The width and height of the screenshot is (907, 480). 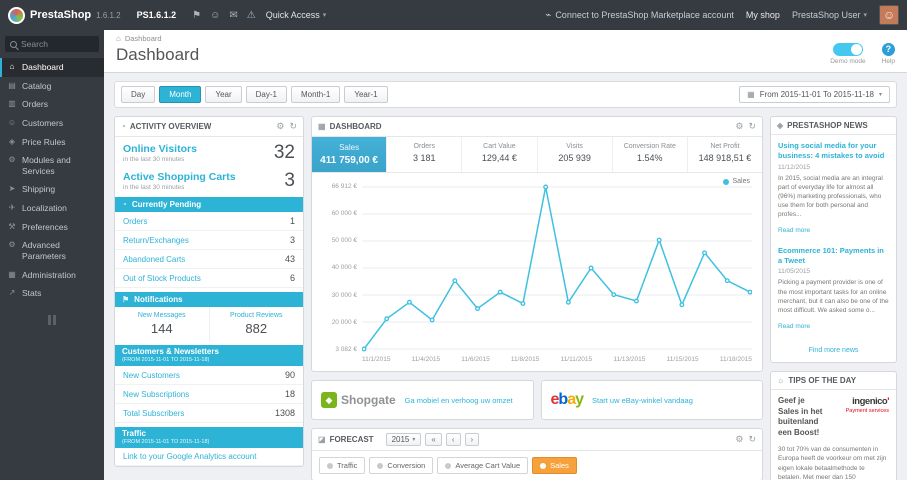 What do you see at coordinates (52, 67) in the screenshot?
I see `sidebar-item-dashboard: ⌂ Dashboard` at bounding box center [52, 67].